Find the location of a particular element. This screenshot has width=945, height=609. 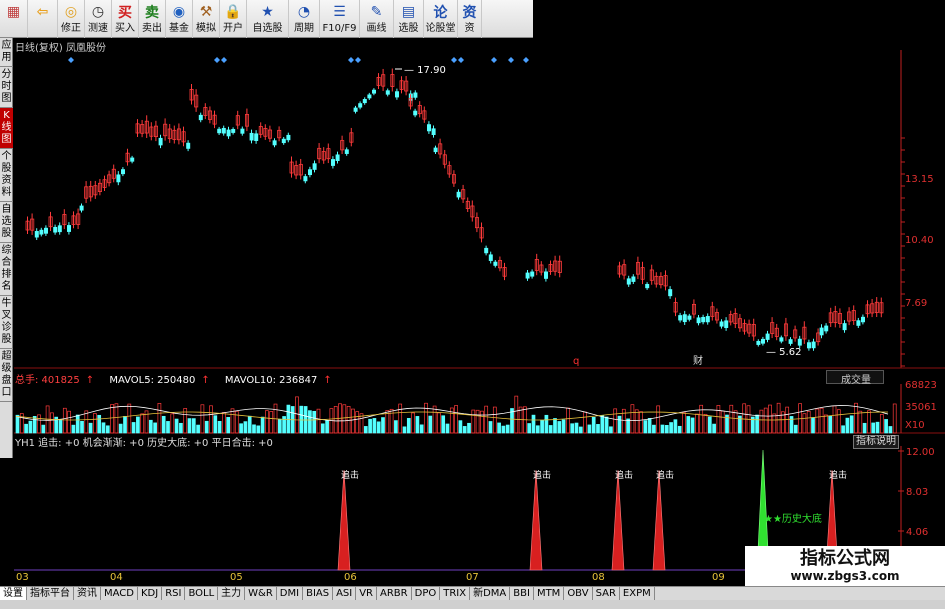

marker-cai: 财 is located at coordinates (698, 360).